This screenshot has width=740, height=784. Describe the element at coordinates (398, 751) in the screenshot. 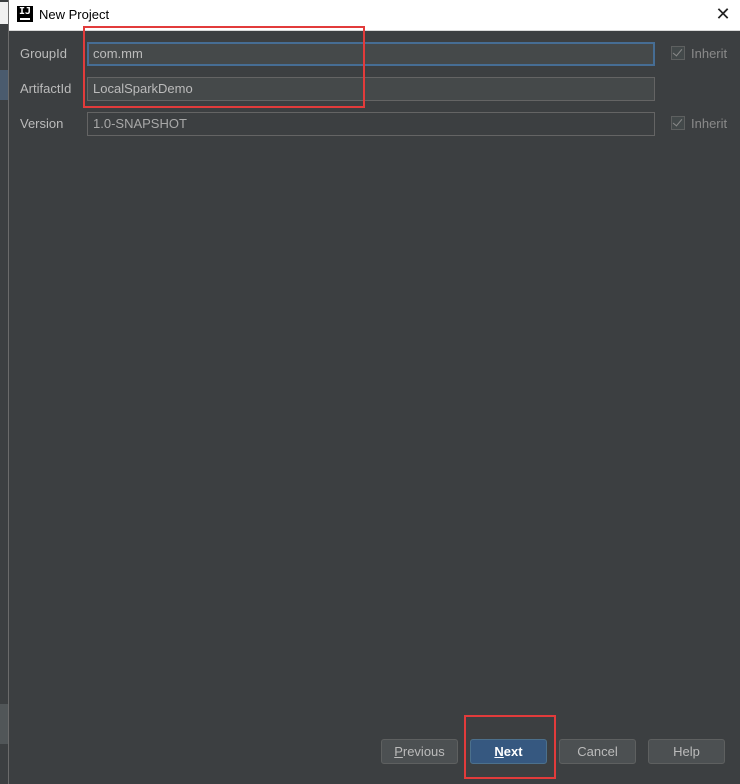

I see `previous-mnemonic: P` at that location.